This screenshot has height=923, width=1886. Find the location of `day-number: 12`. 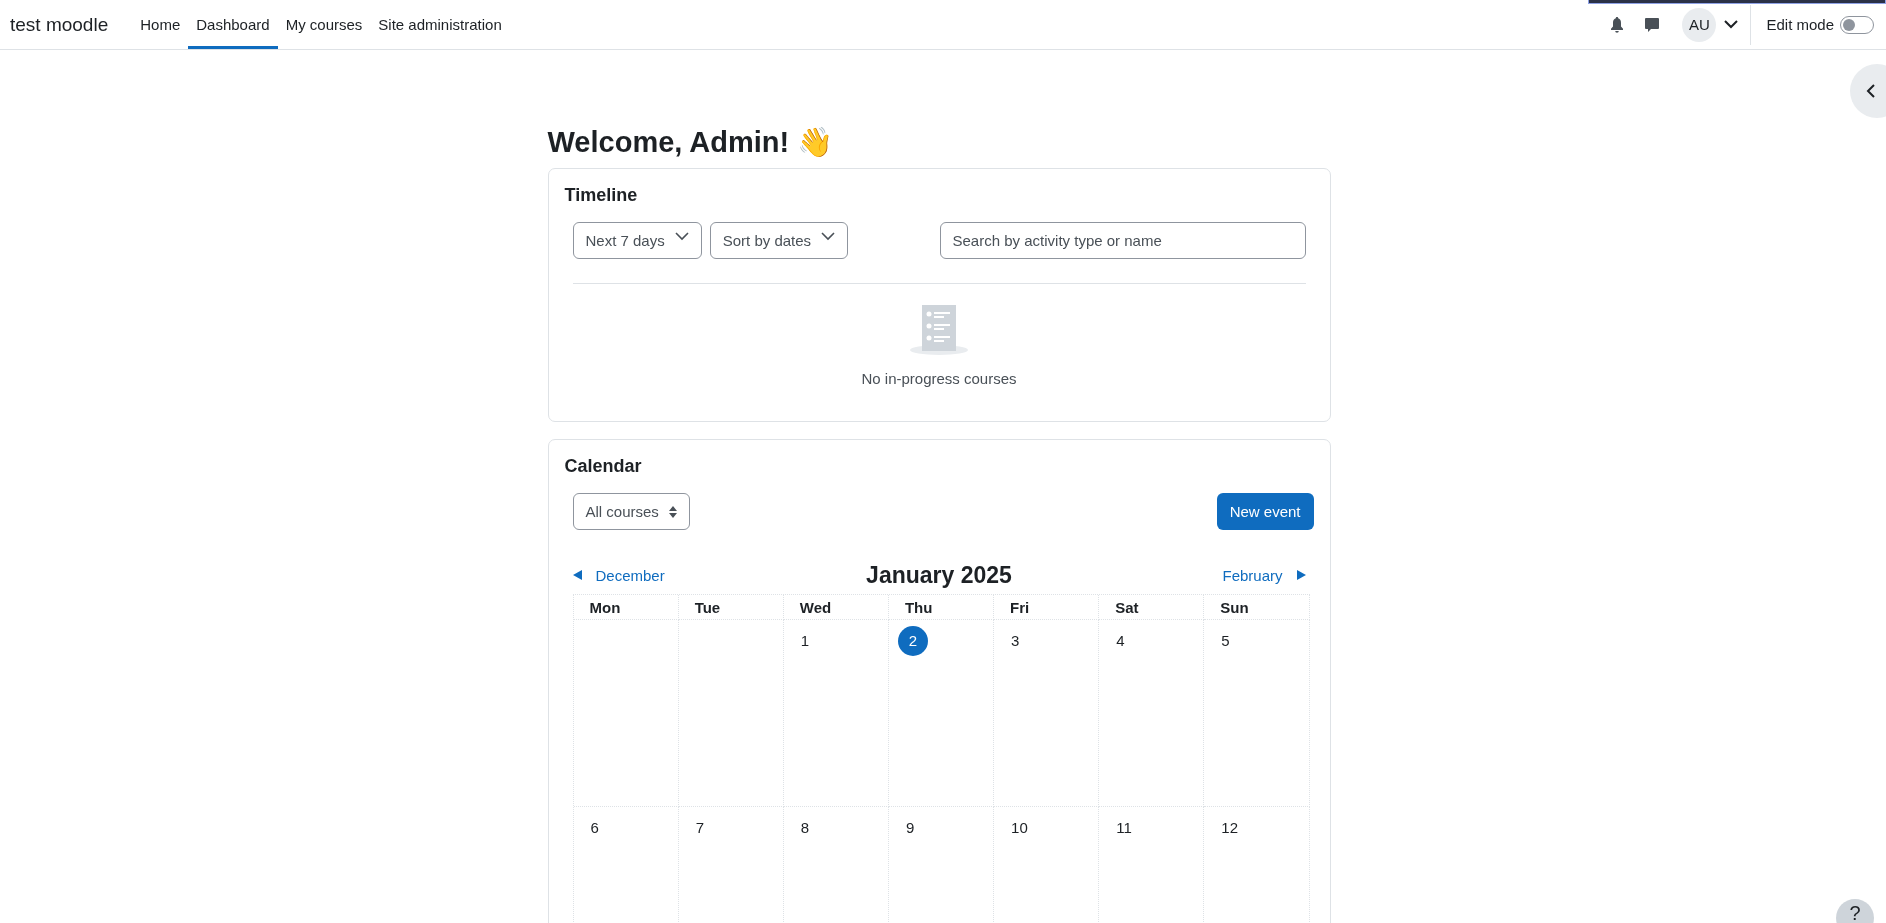

day-number: 12 is located at coordinates (1230, 828).